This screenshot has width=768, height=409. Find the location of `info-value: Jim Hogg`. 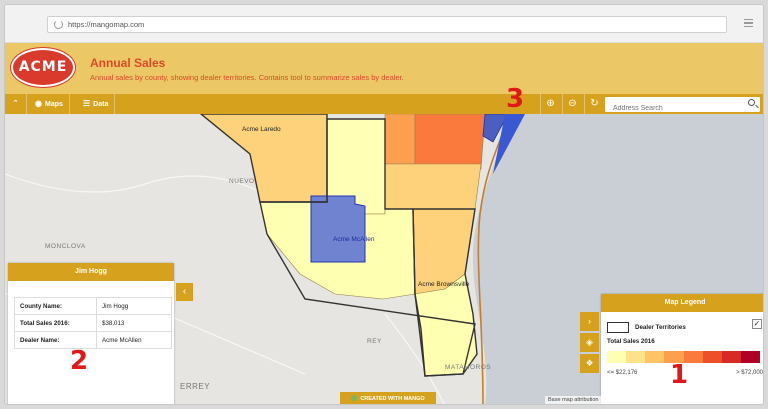

info-value: Jim Hogg is located at coordinates (134, 306).